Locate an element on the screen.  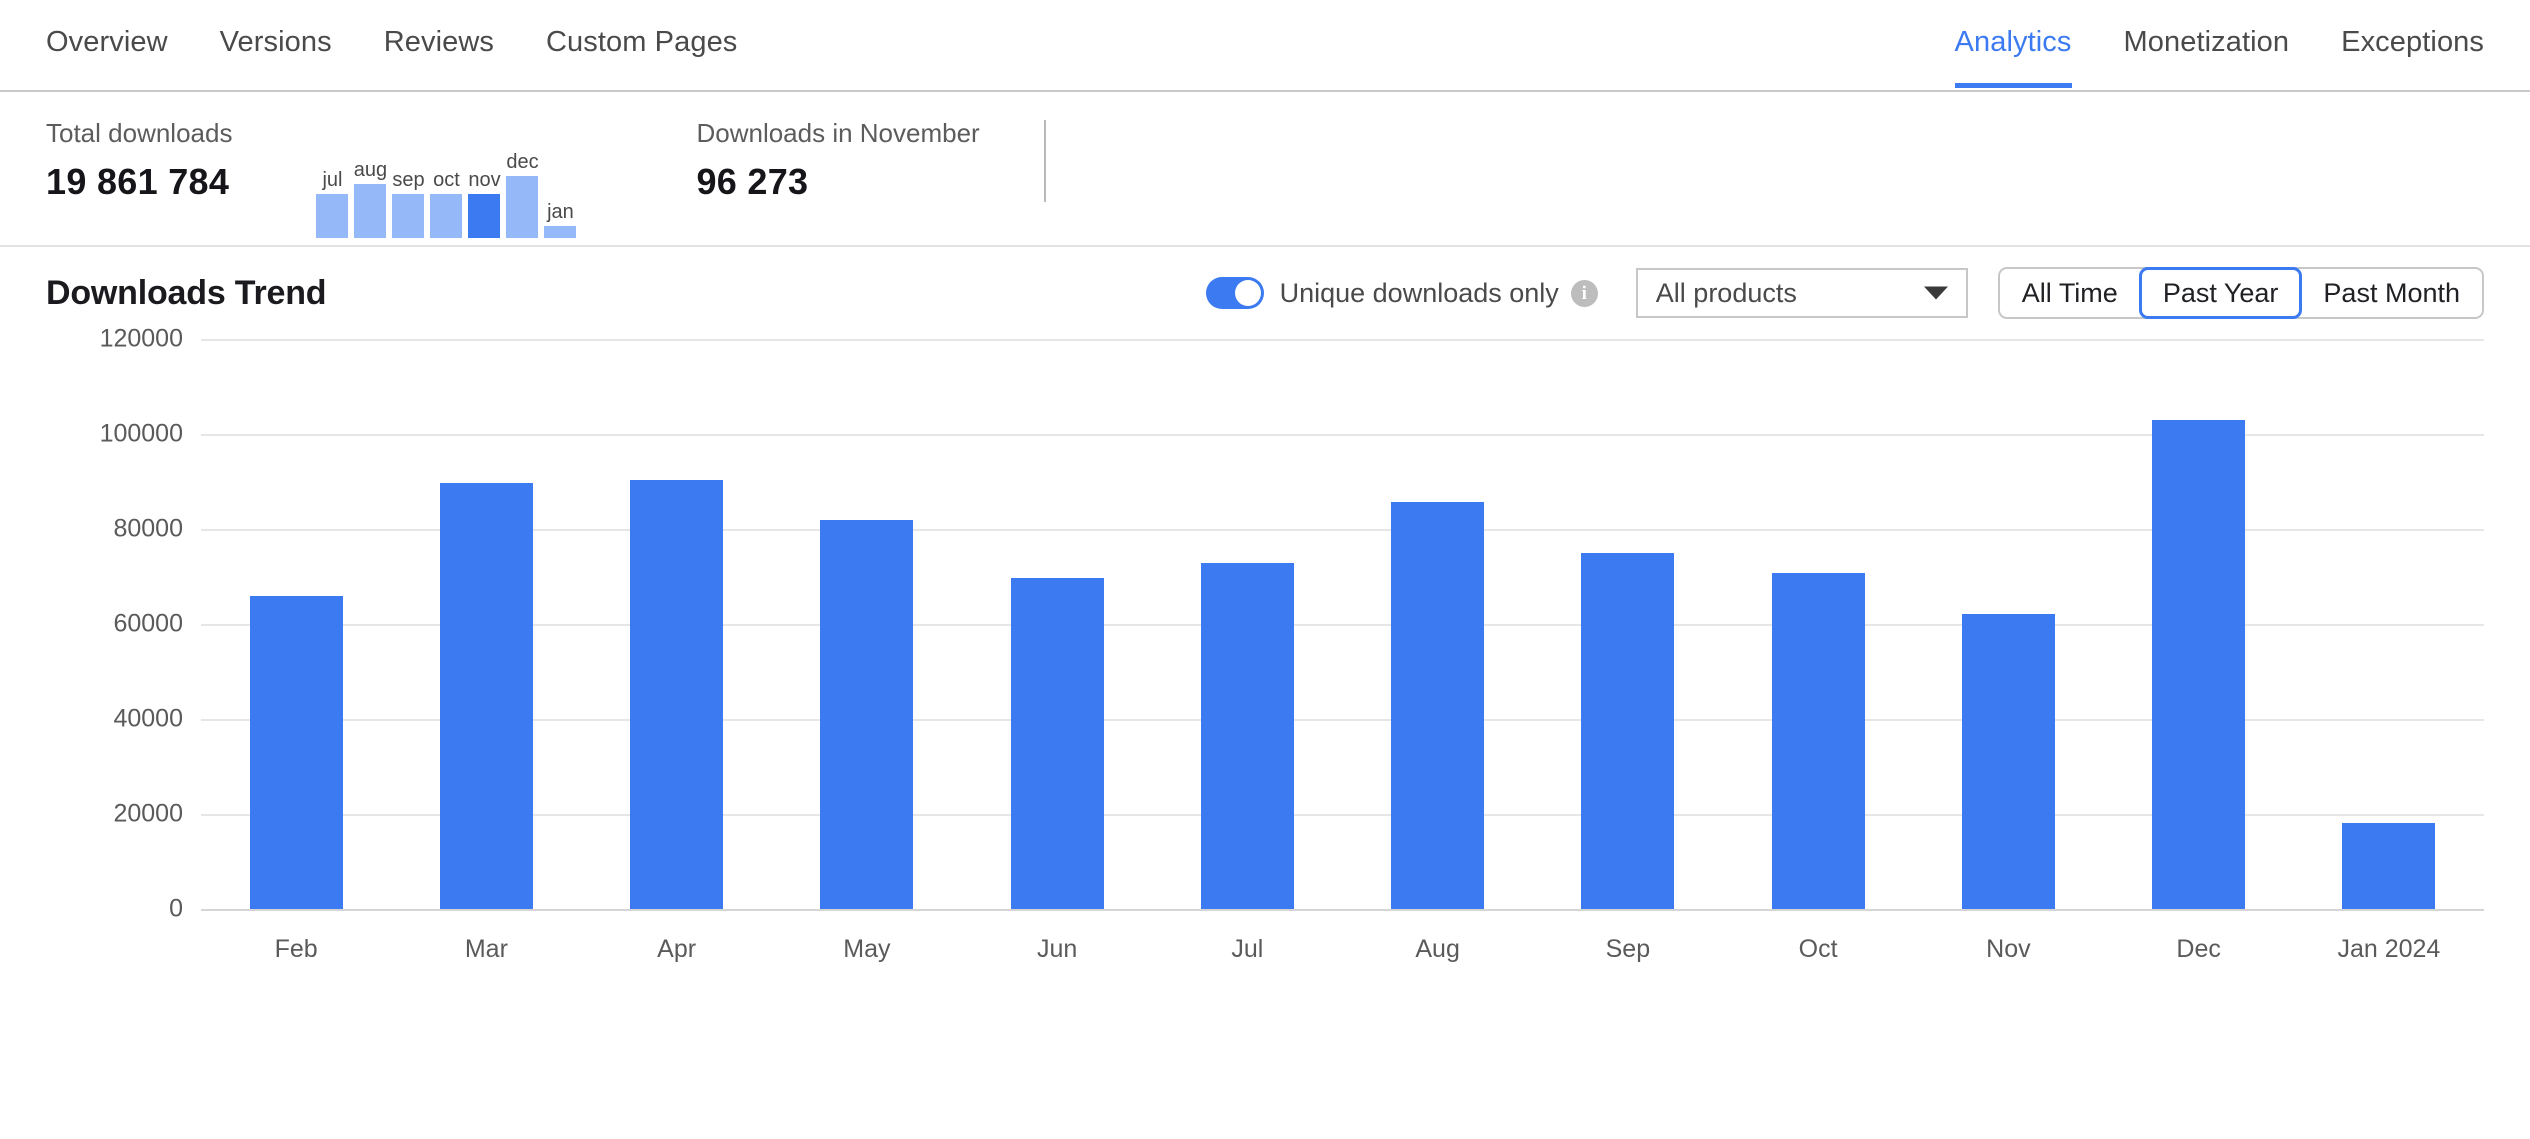
sparkline-column: jul is located at coordinates (332, 188).